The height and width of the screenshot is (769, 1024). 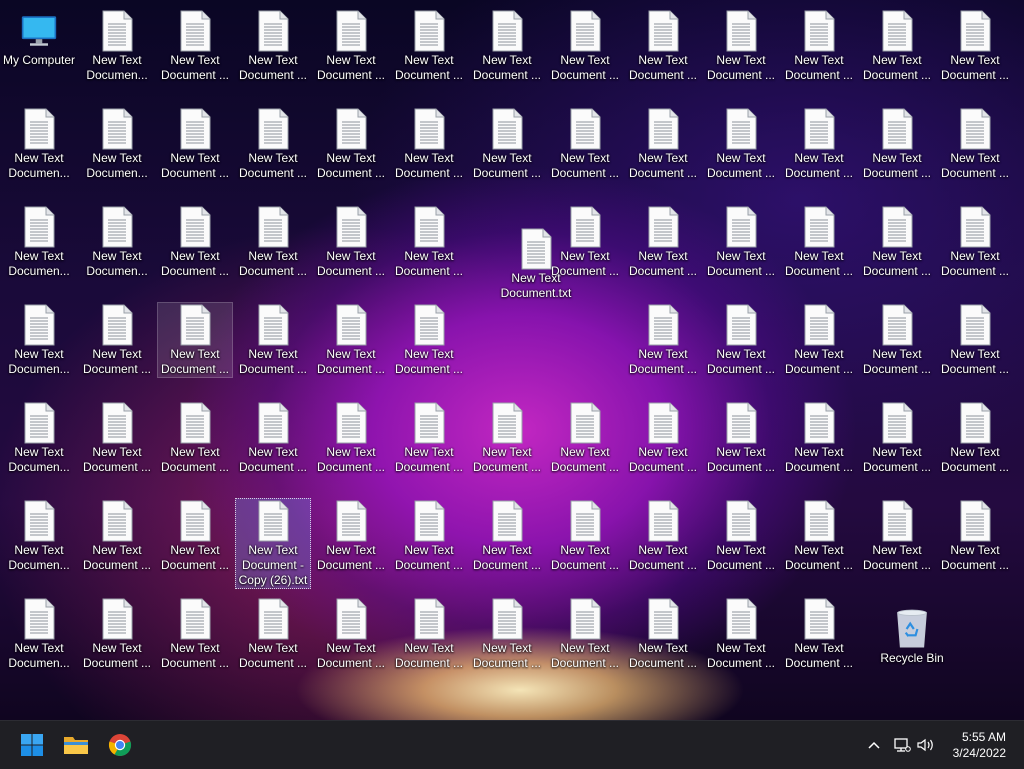 I want to click on show-hidden-icons-button, so click(x=874, y=745).